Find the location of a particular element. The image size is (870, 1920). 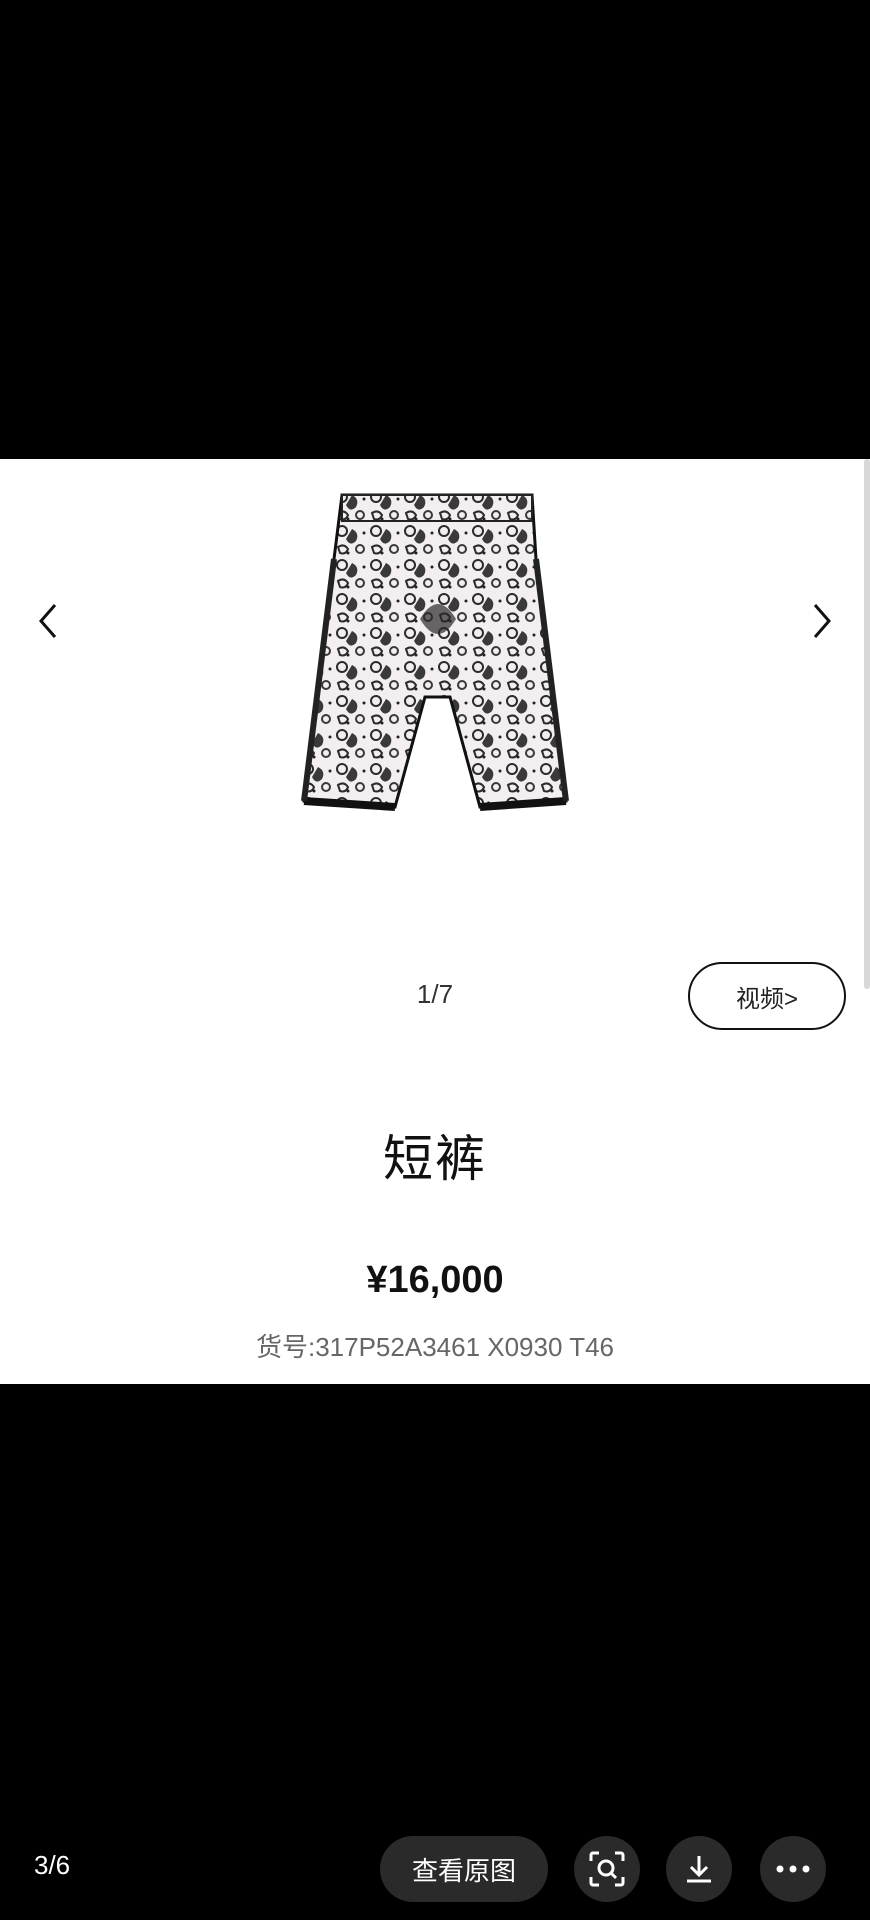

previous-arrow-button is located at coordinates (48, 621).